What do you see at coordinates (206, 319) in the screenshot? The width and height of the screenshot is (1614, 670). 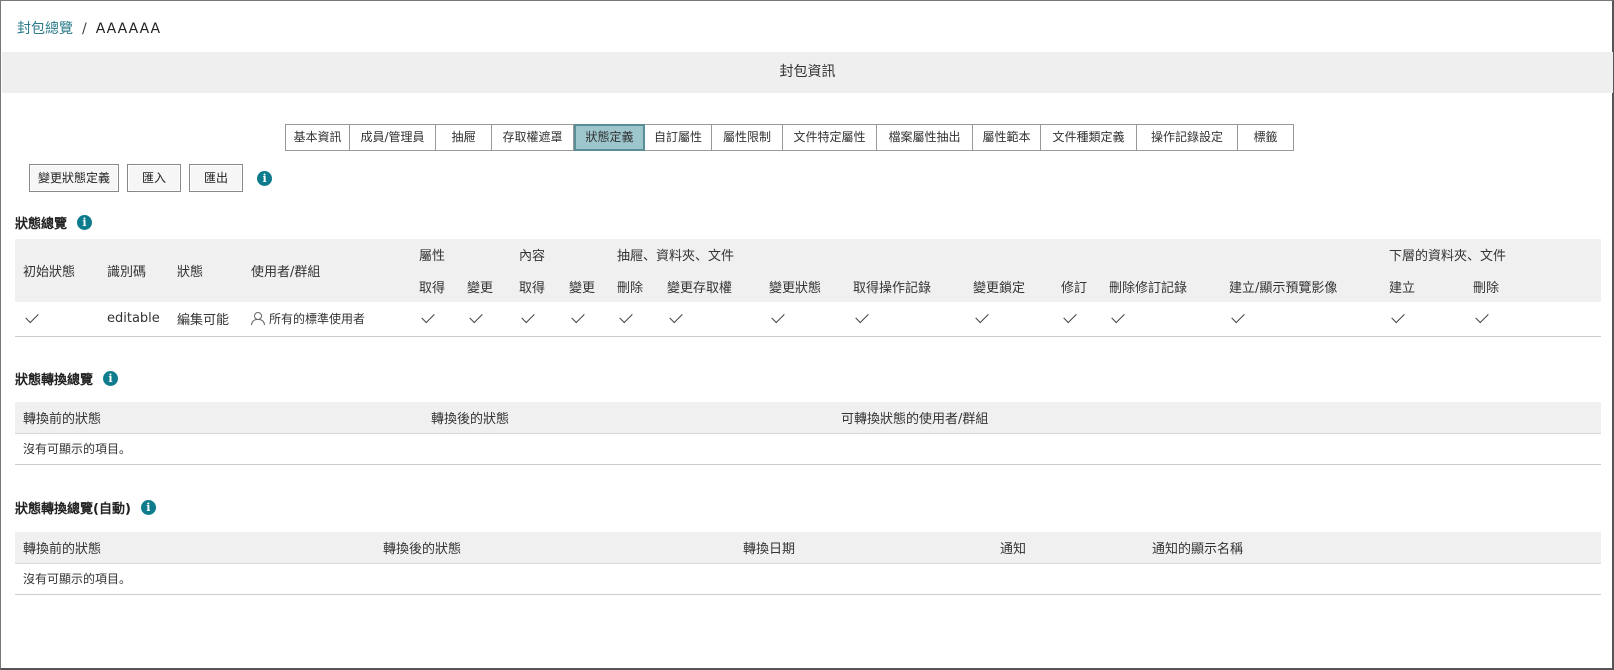 I see `state-cell: 編集可能` at bounding box center [206, 319].